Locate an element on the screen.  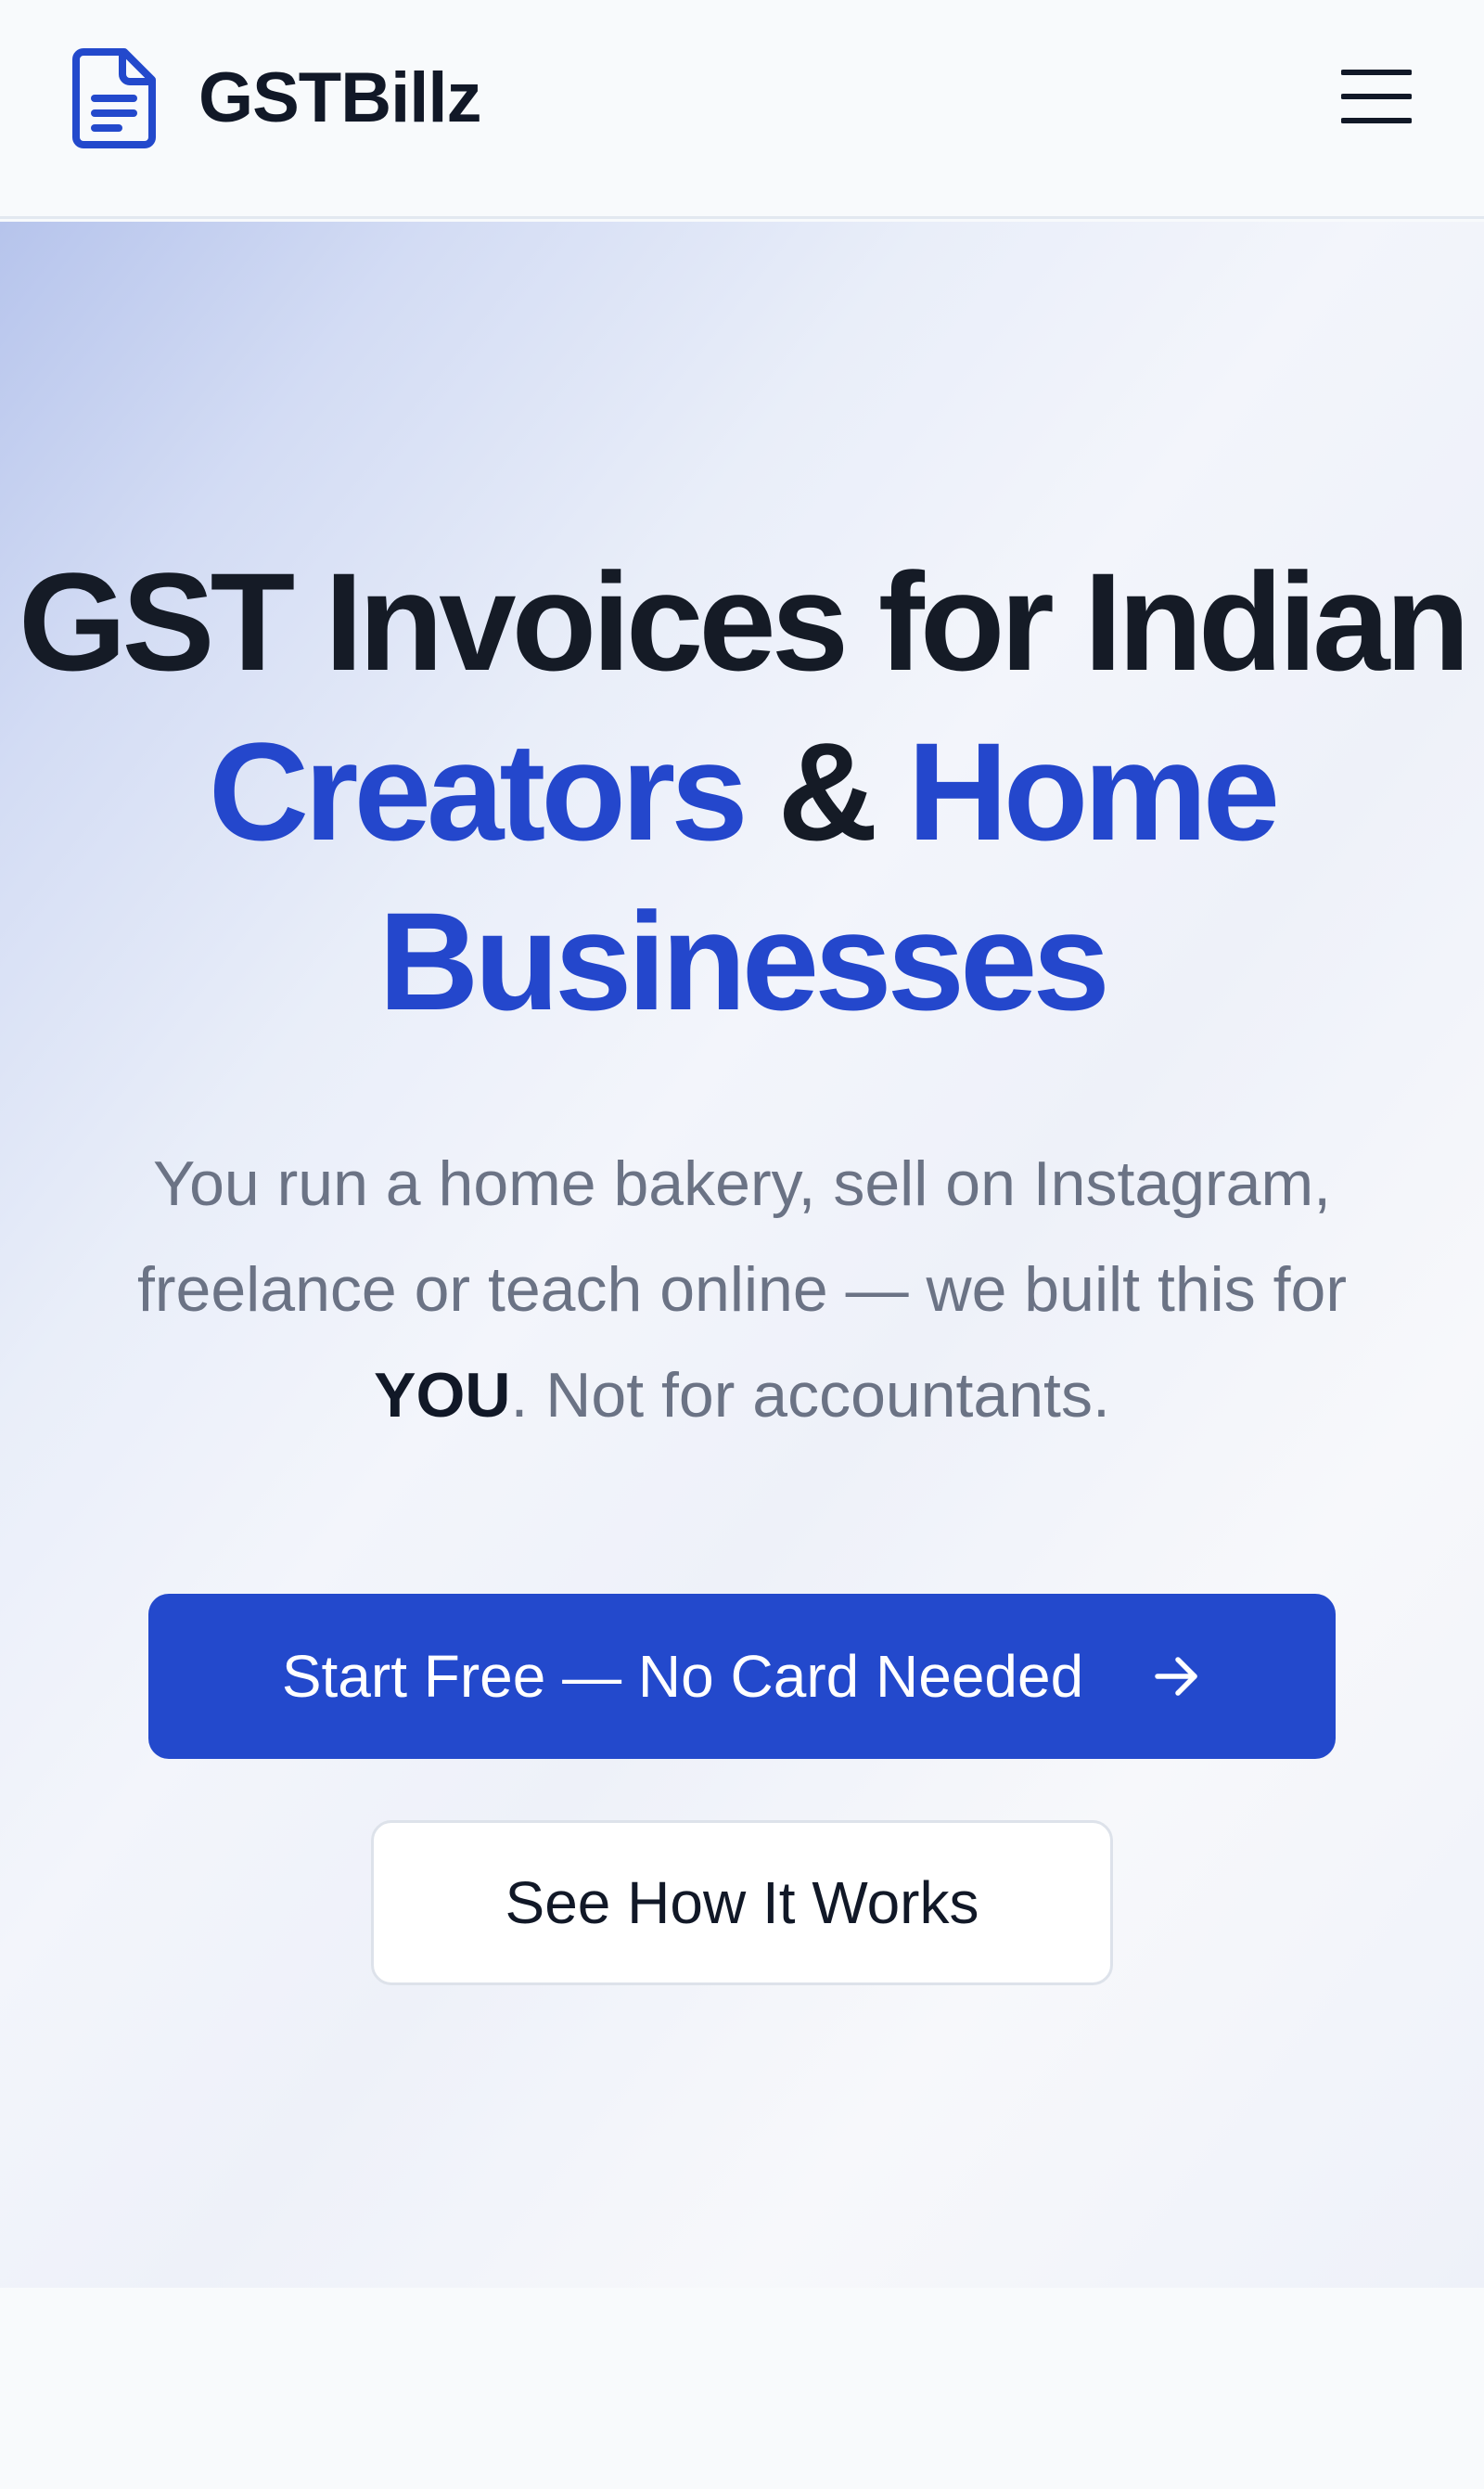
hero-title-accent-creators: Creators is located at coordinates (478, 791).